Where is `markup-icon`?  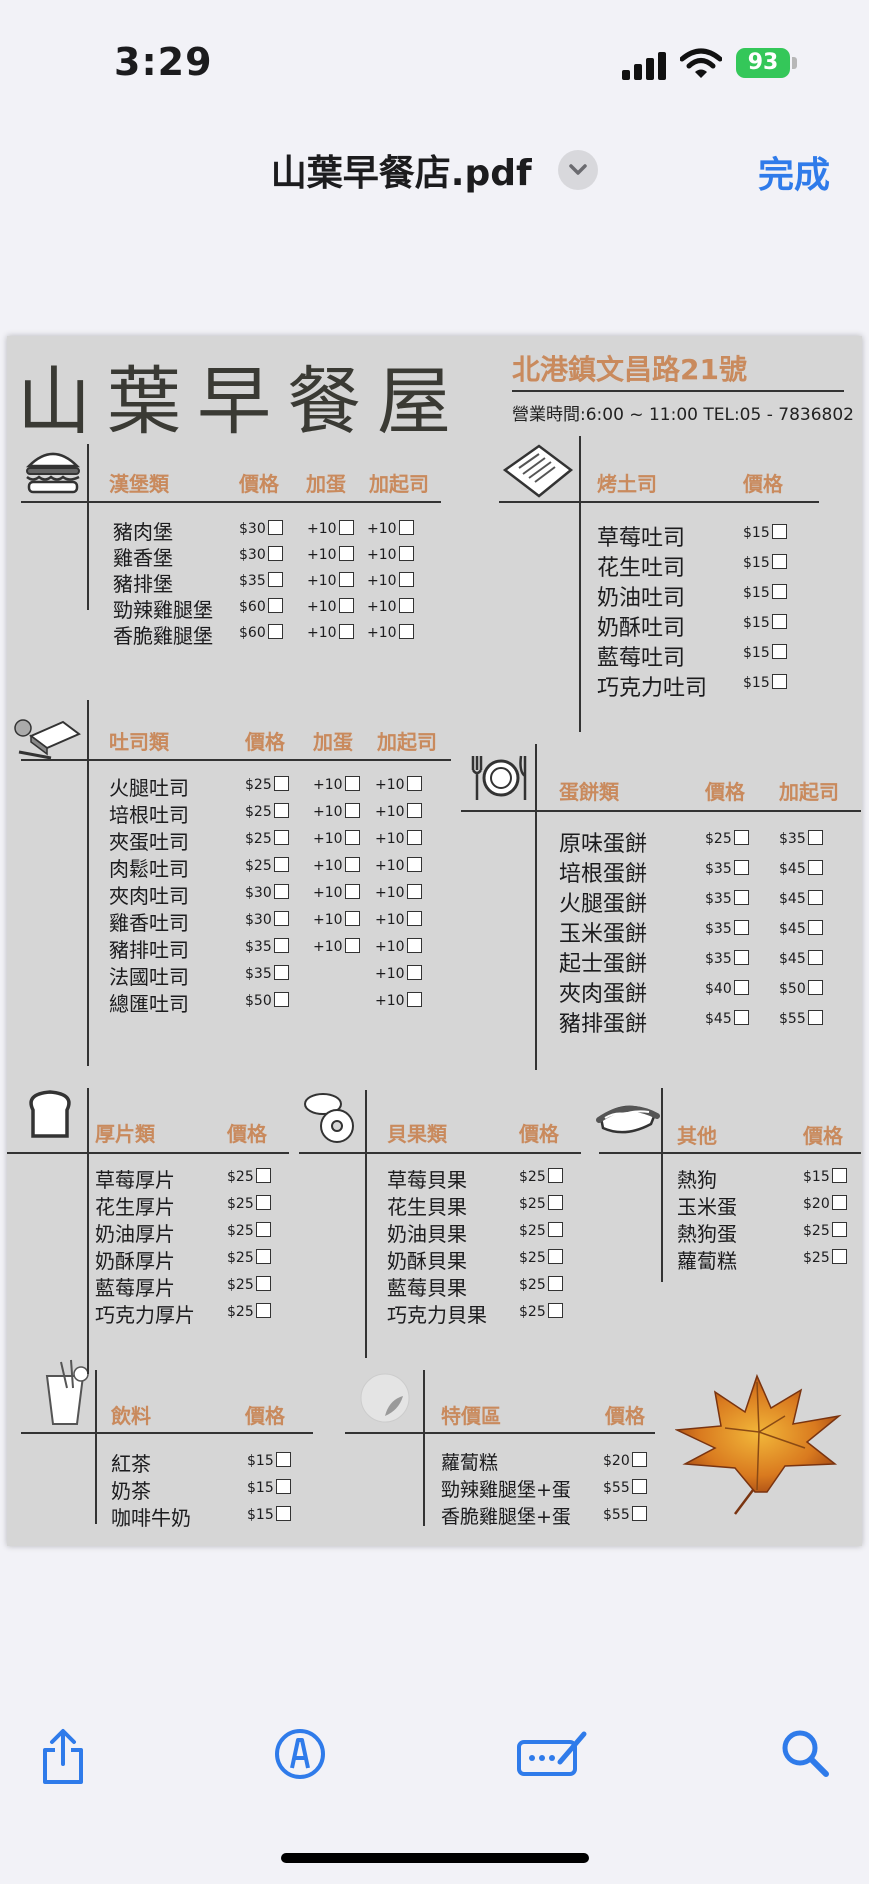
markup-icon is located at coordinates (300, 1754).